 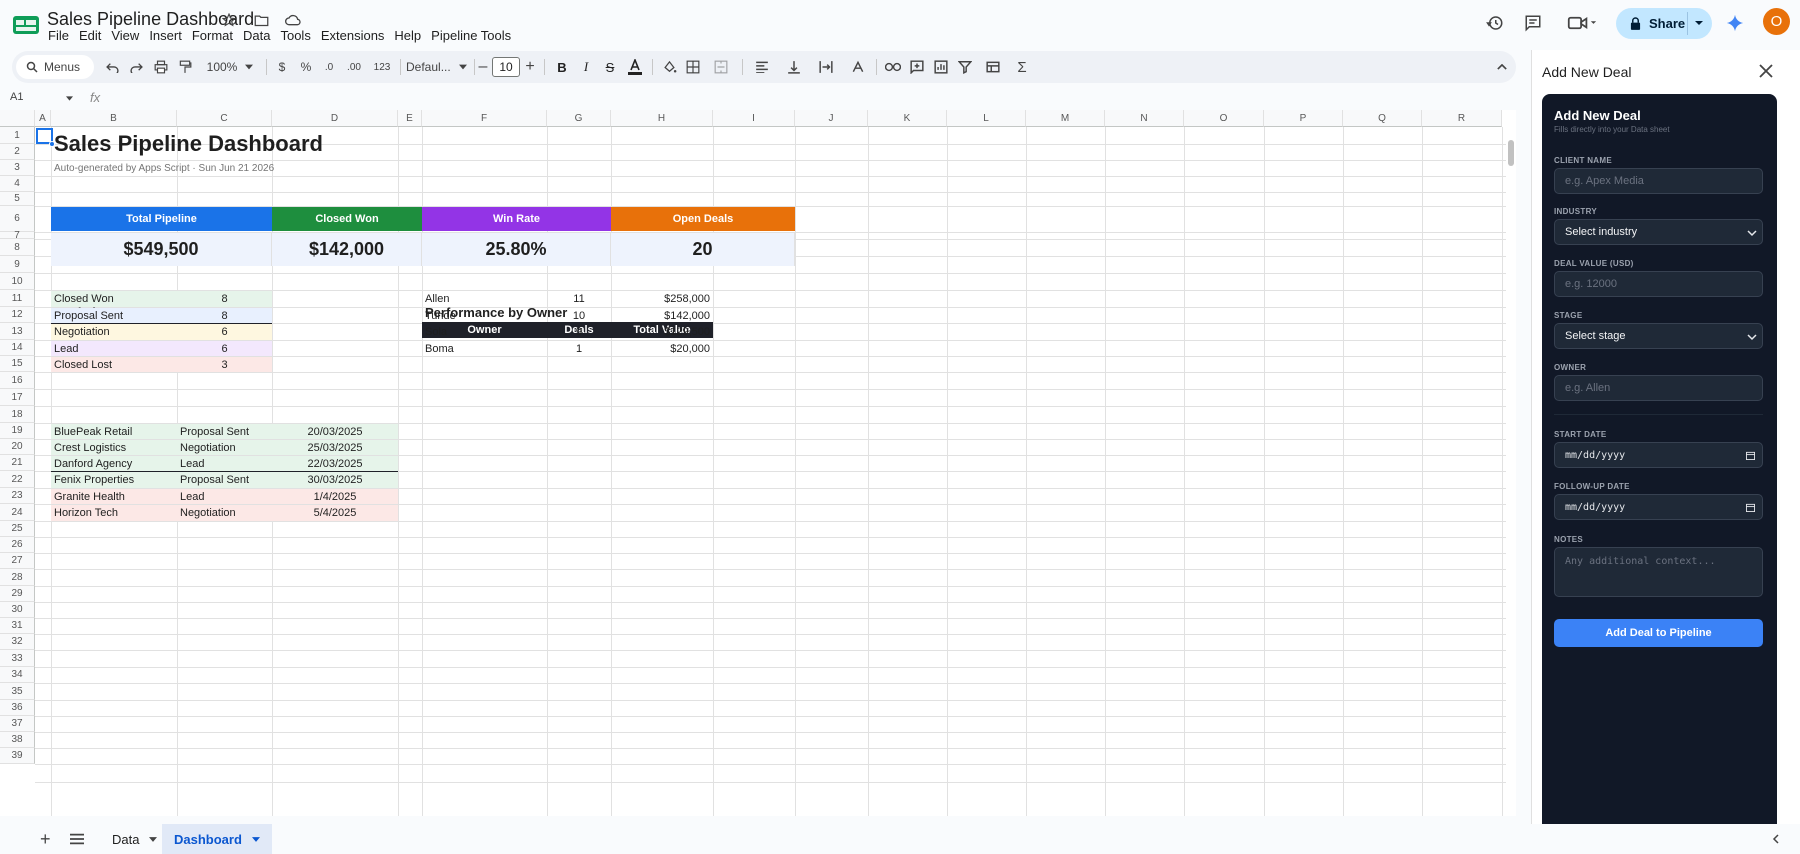 I want to click on column-header: O, so click(x=1224, y=118).